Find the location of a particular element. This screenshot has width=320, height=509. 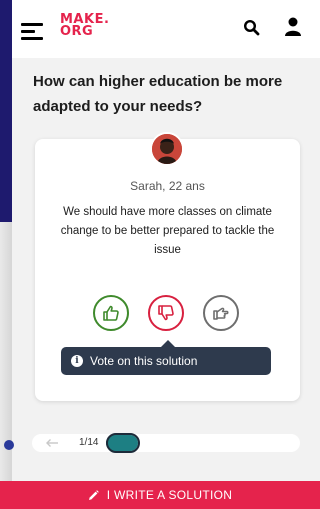

search-icon is located at coordinates (252, 28).